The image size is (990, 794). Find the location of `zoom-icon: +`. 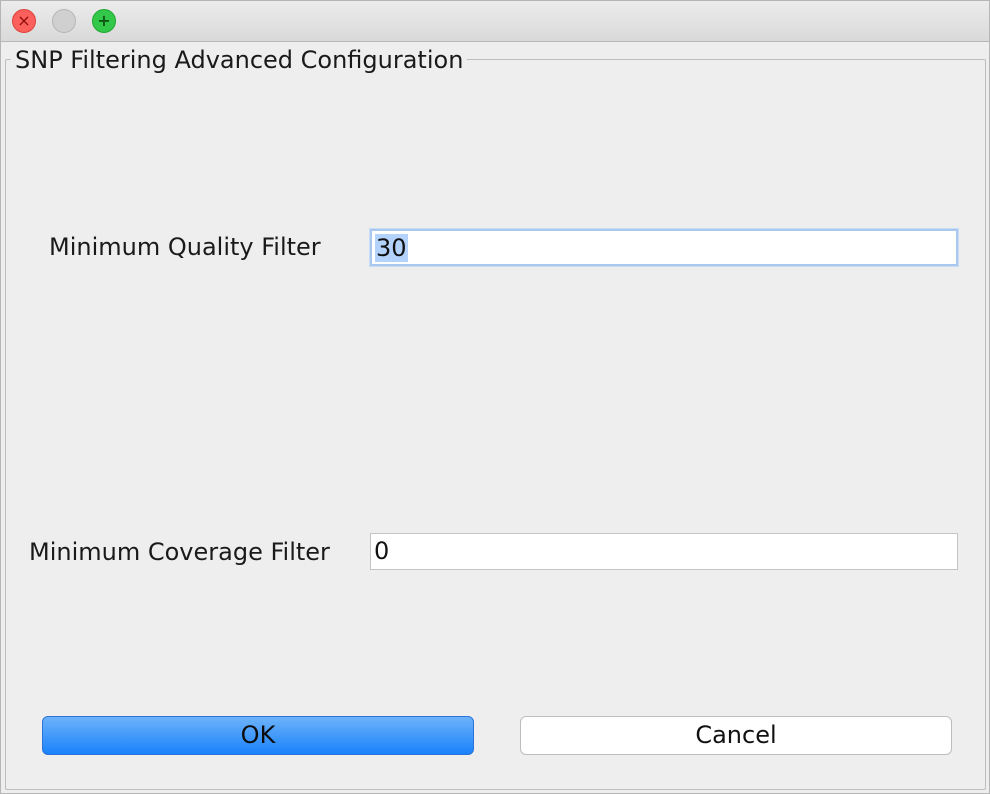

zoom-icon: + is located at coordinates (104, 20).